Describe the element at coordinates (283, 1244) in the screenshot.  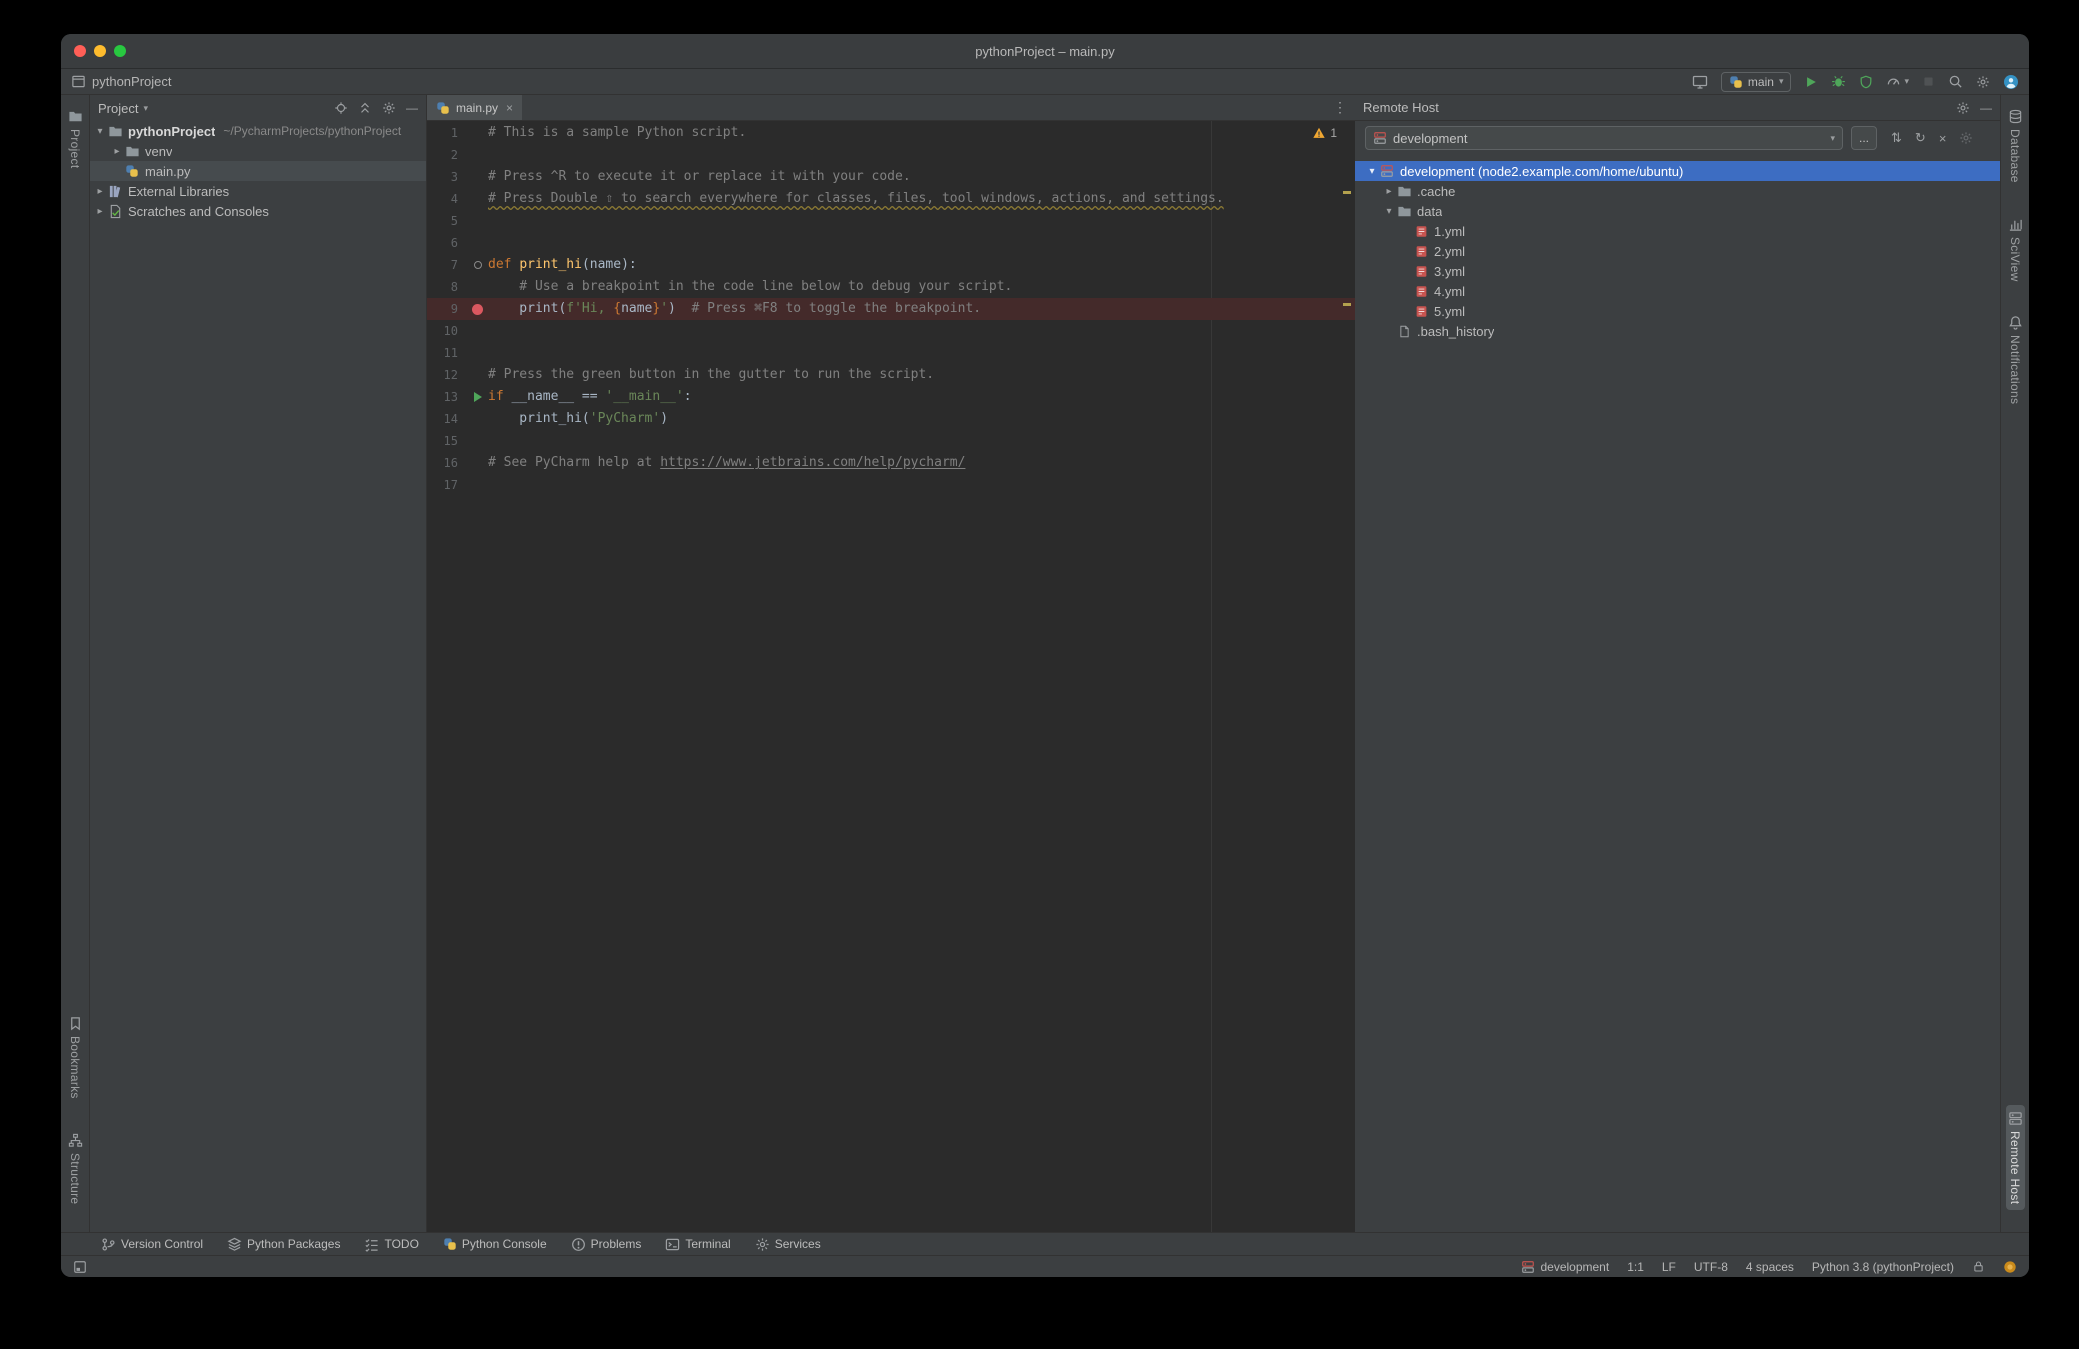
I see `tool-button-python-packages: Python Packages` at that location.